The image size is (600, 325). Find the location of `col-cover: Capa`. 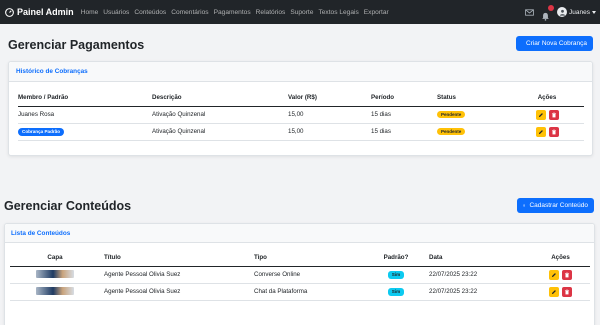

col-cover: Capa is located at coordinates (55, 258).